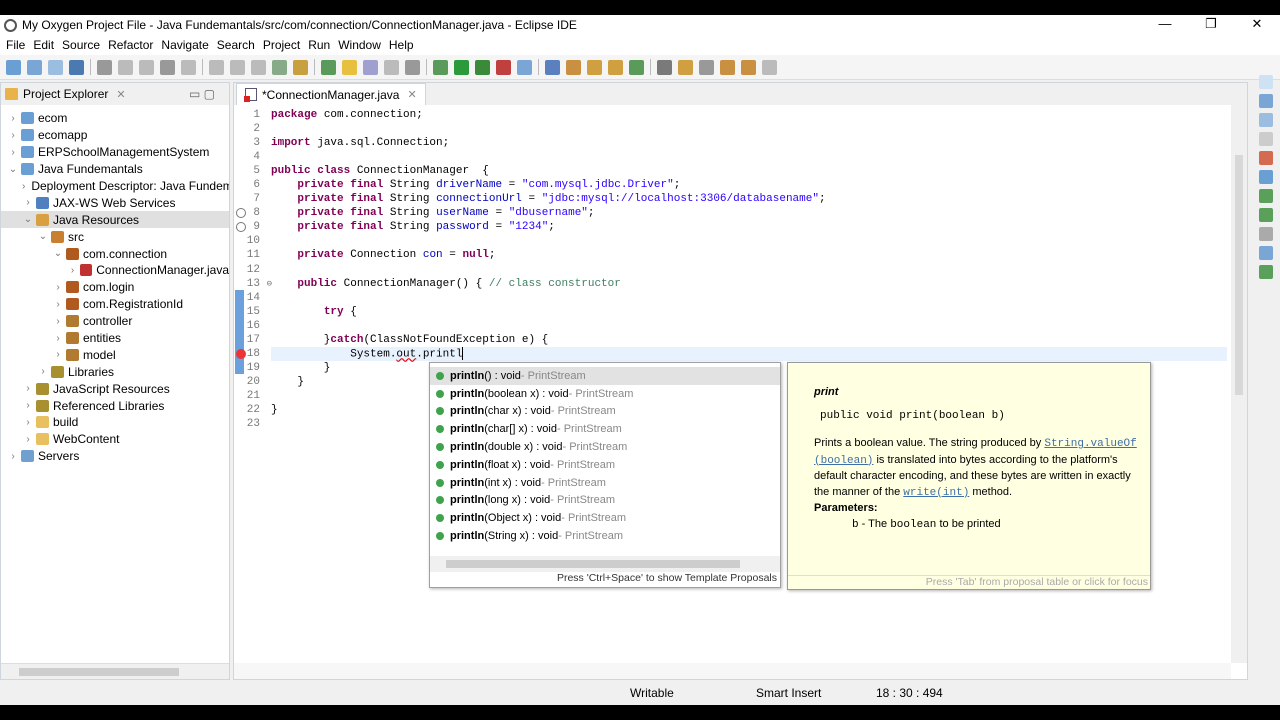 The height and width of the screenshot is (720, 1280). I want to click on problems-icon, so click(1266, 158).